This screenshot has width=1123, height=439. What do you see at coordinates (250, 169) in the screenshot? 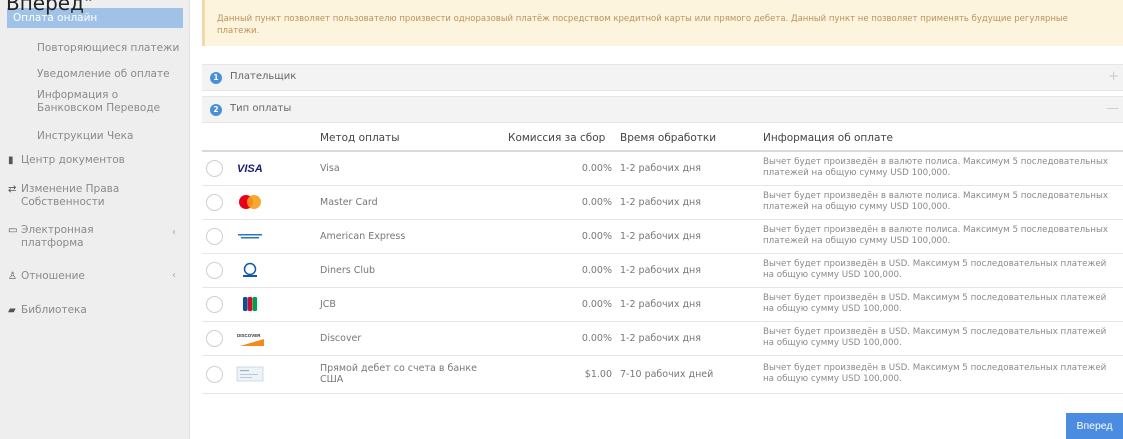
I see `svg-text: VISA` at bounding box center [250, 169].